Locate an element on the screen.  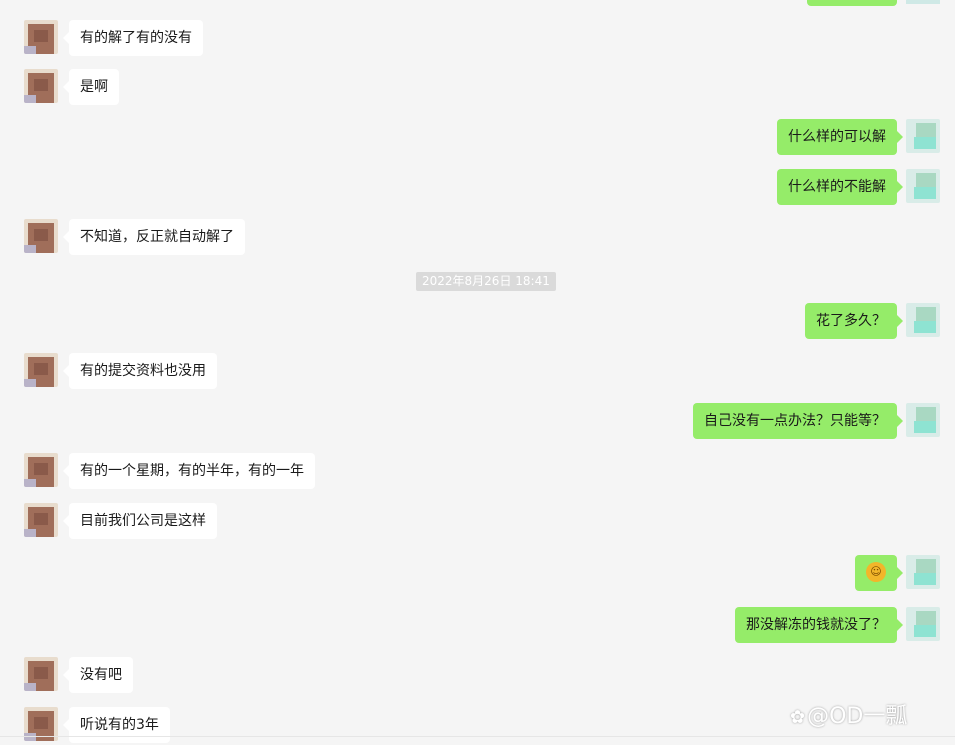
laughing-crying-emoji-icon: ☺ is located at coordinates (876, 572).